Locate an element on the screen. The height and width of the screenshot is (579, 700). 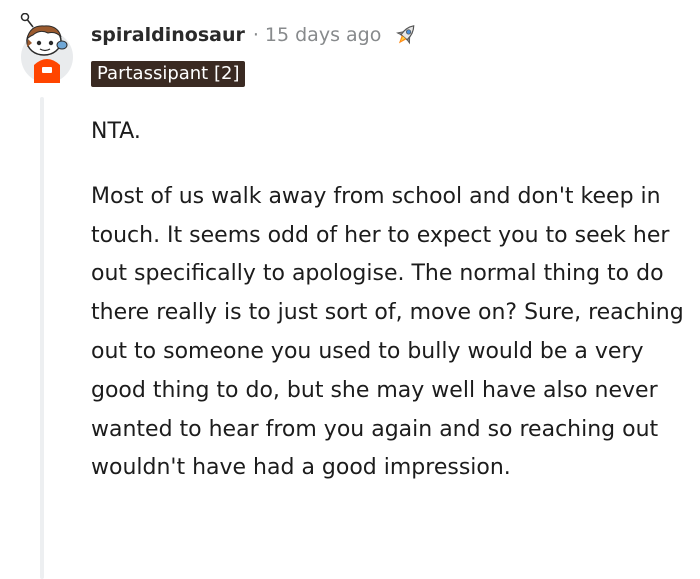
user-avatar is located at coordinates (47, 47).